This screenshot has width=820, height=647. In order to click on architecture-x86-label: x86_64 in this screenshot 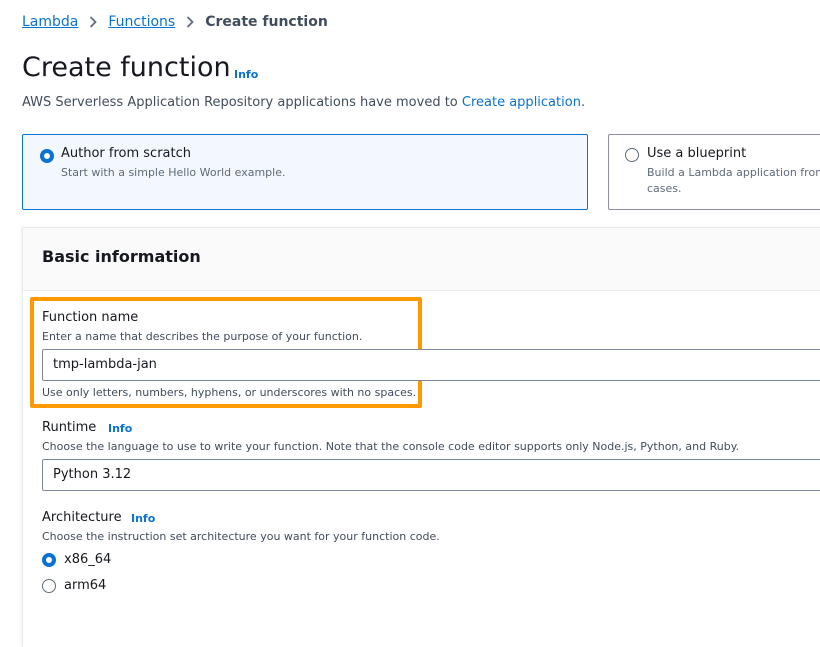, I will do `click(88, 559)`.